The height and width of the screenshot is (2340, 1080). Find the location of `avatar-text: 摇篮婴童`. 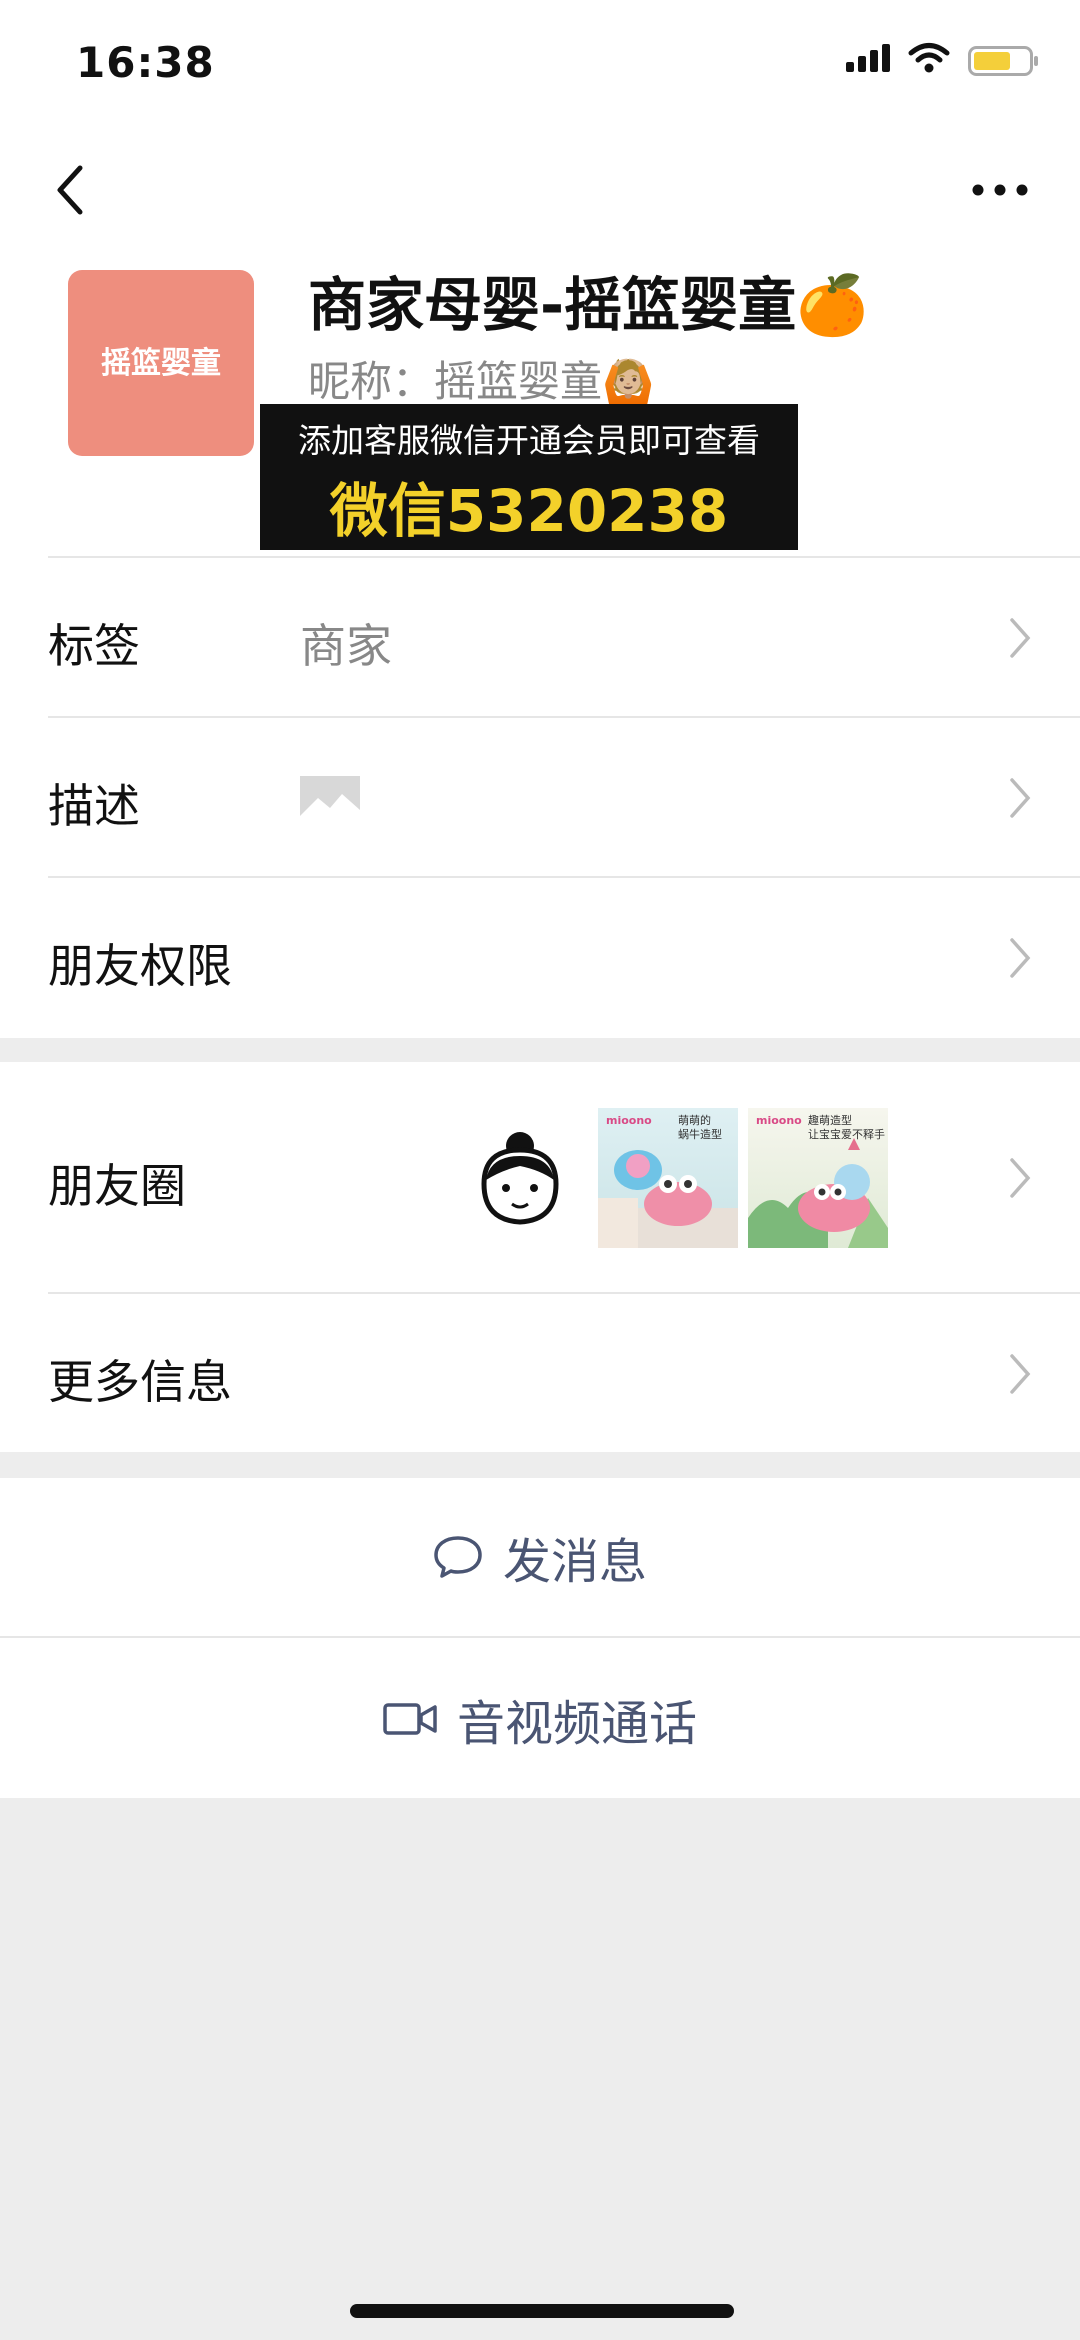

avatar-text: 摇篮婴童 is located at coordinates (161, 363).